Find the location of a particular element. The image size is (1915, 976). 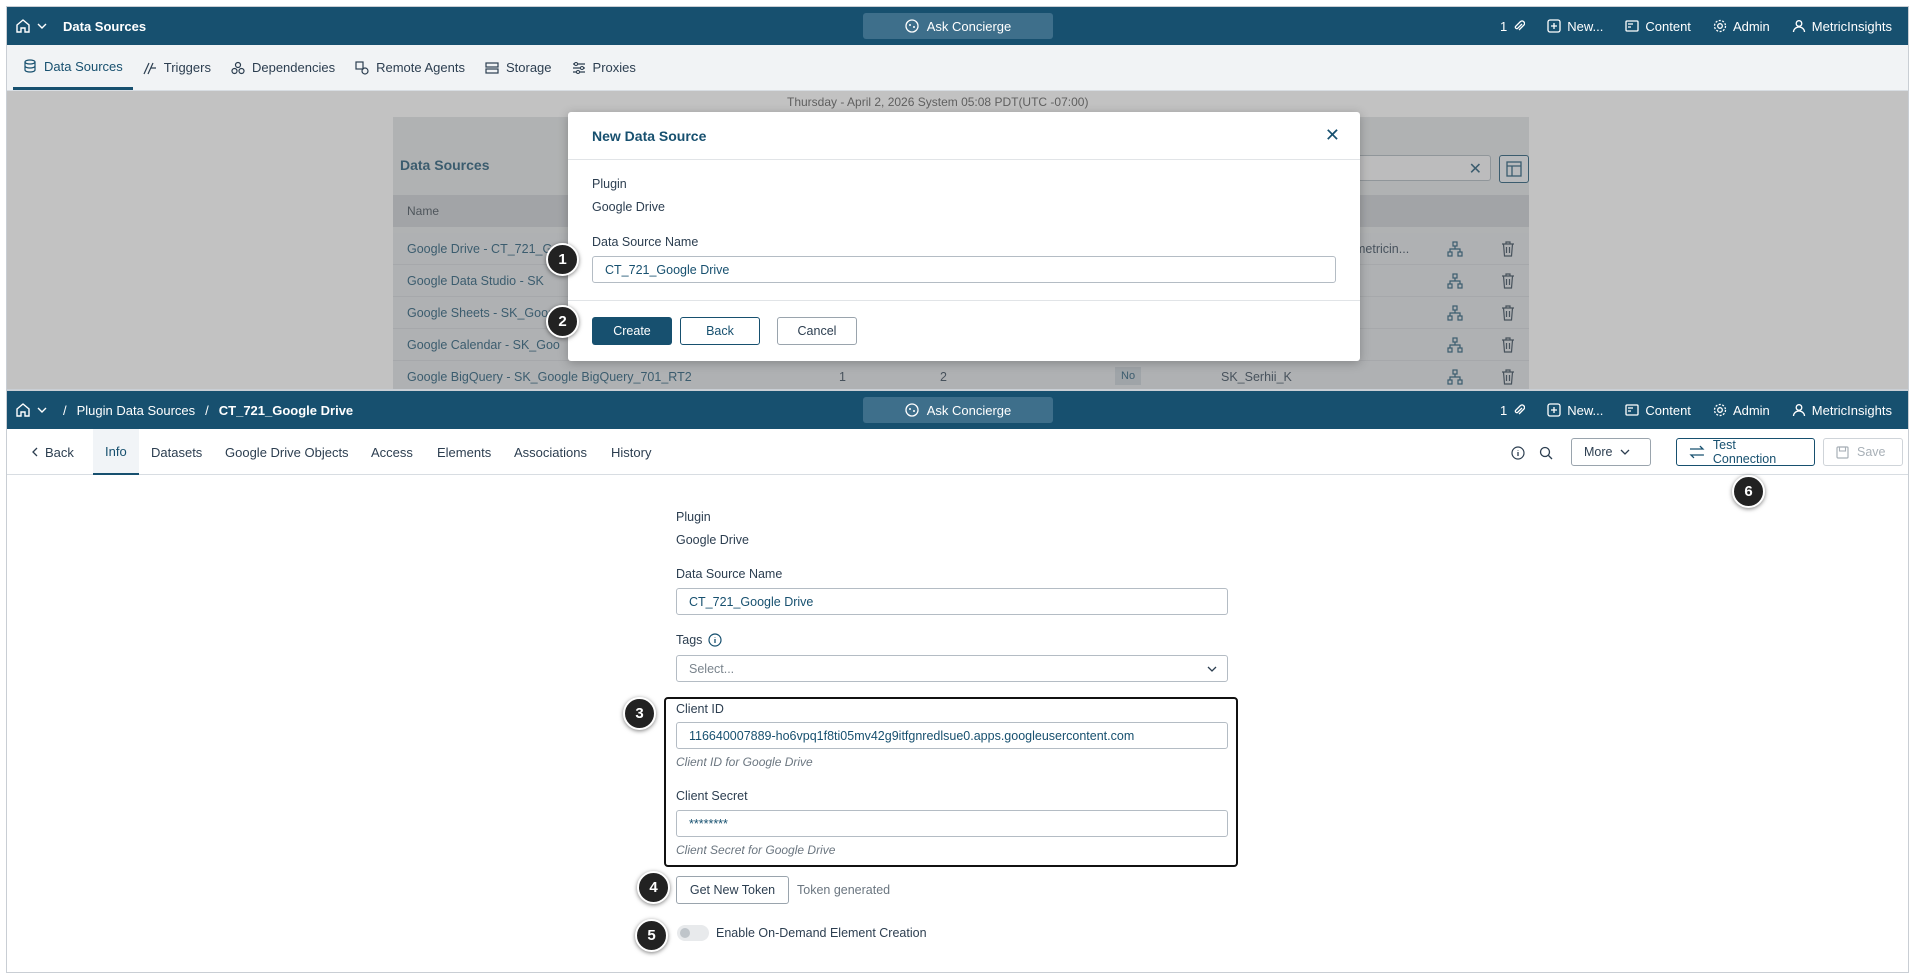

subnav-tab-triggers: Triggers is located at coordinates (177, 67).